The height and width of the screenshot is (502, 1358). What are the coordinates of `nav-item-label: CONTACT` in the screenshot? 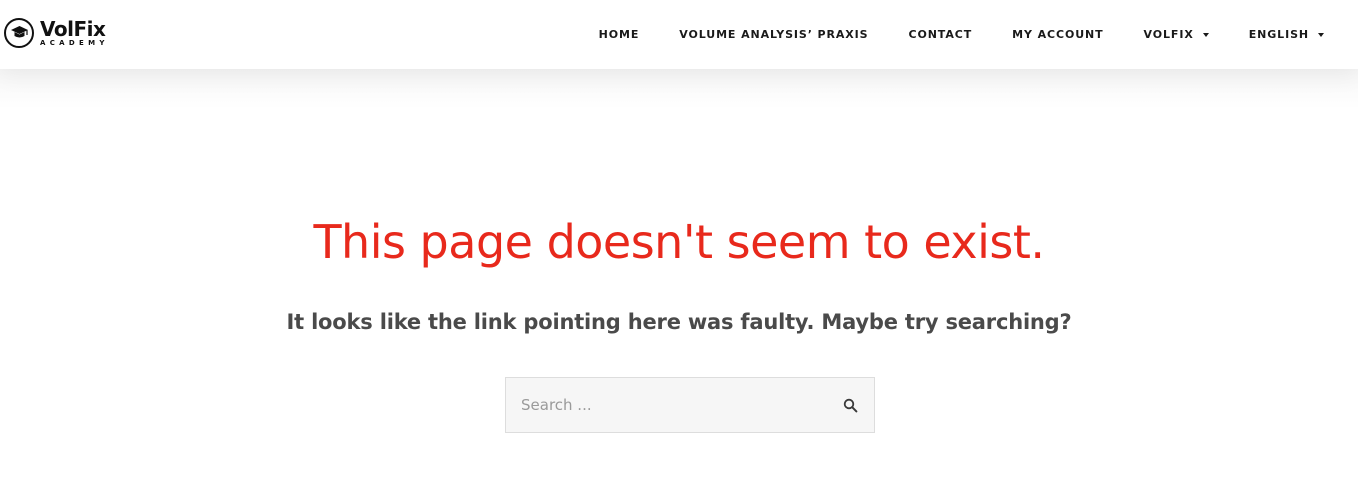 It's located at (940, 34).